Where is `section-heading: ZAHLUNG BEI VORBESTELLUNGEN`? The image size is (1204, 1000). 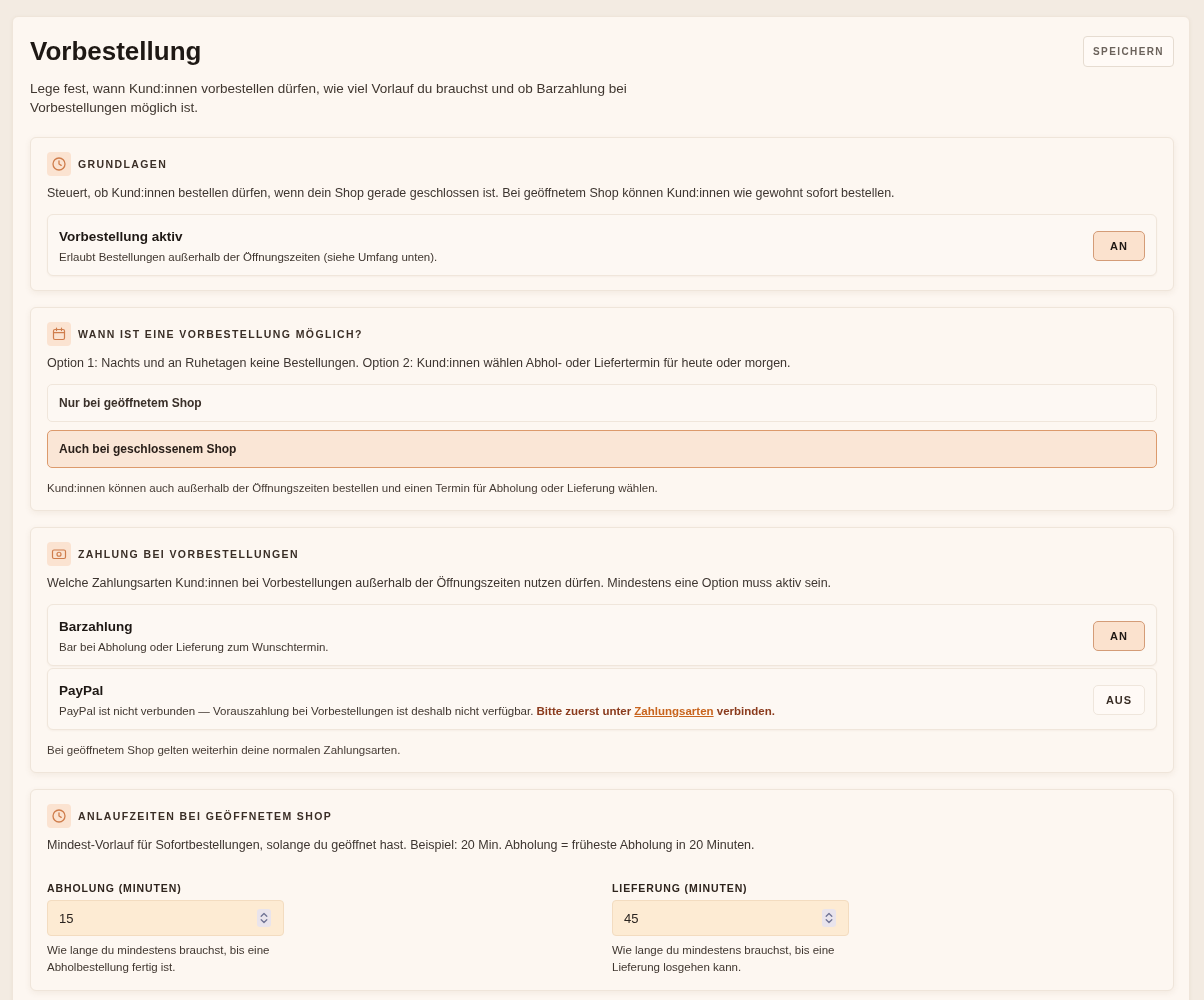 section-heading: ZAHLUNG BEI VORBESTELLUNGEN is located at coordinates (188, 554).